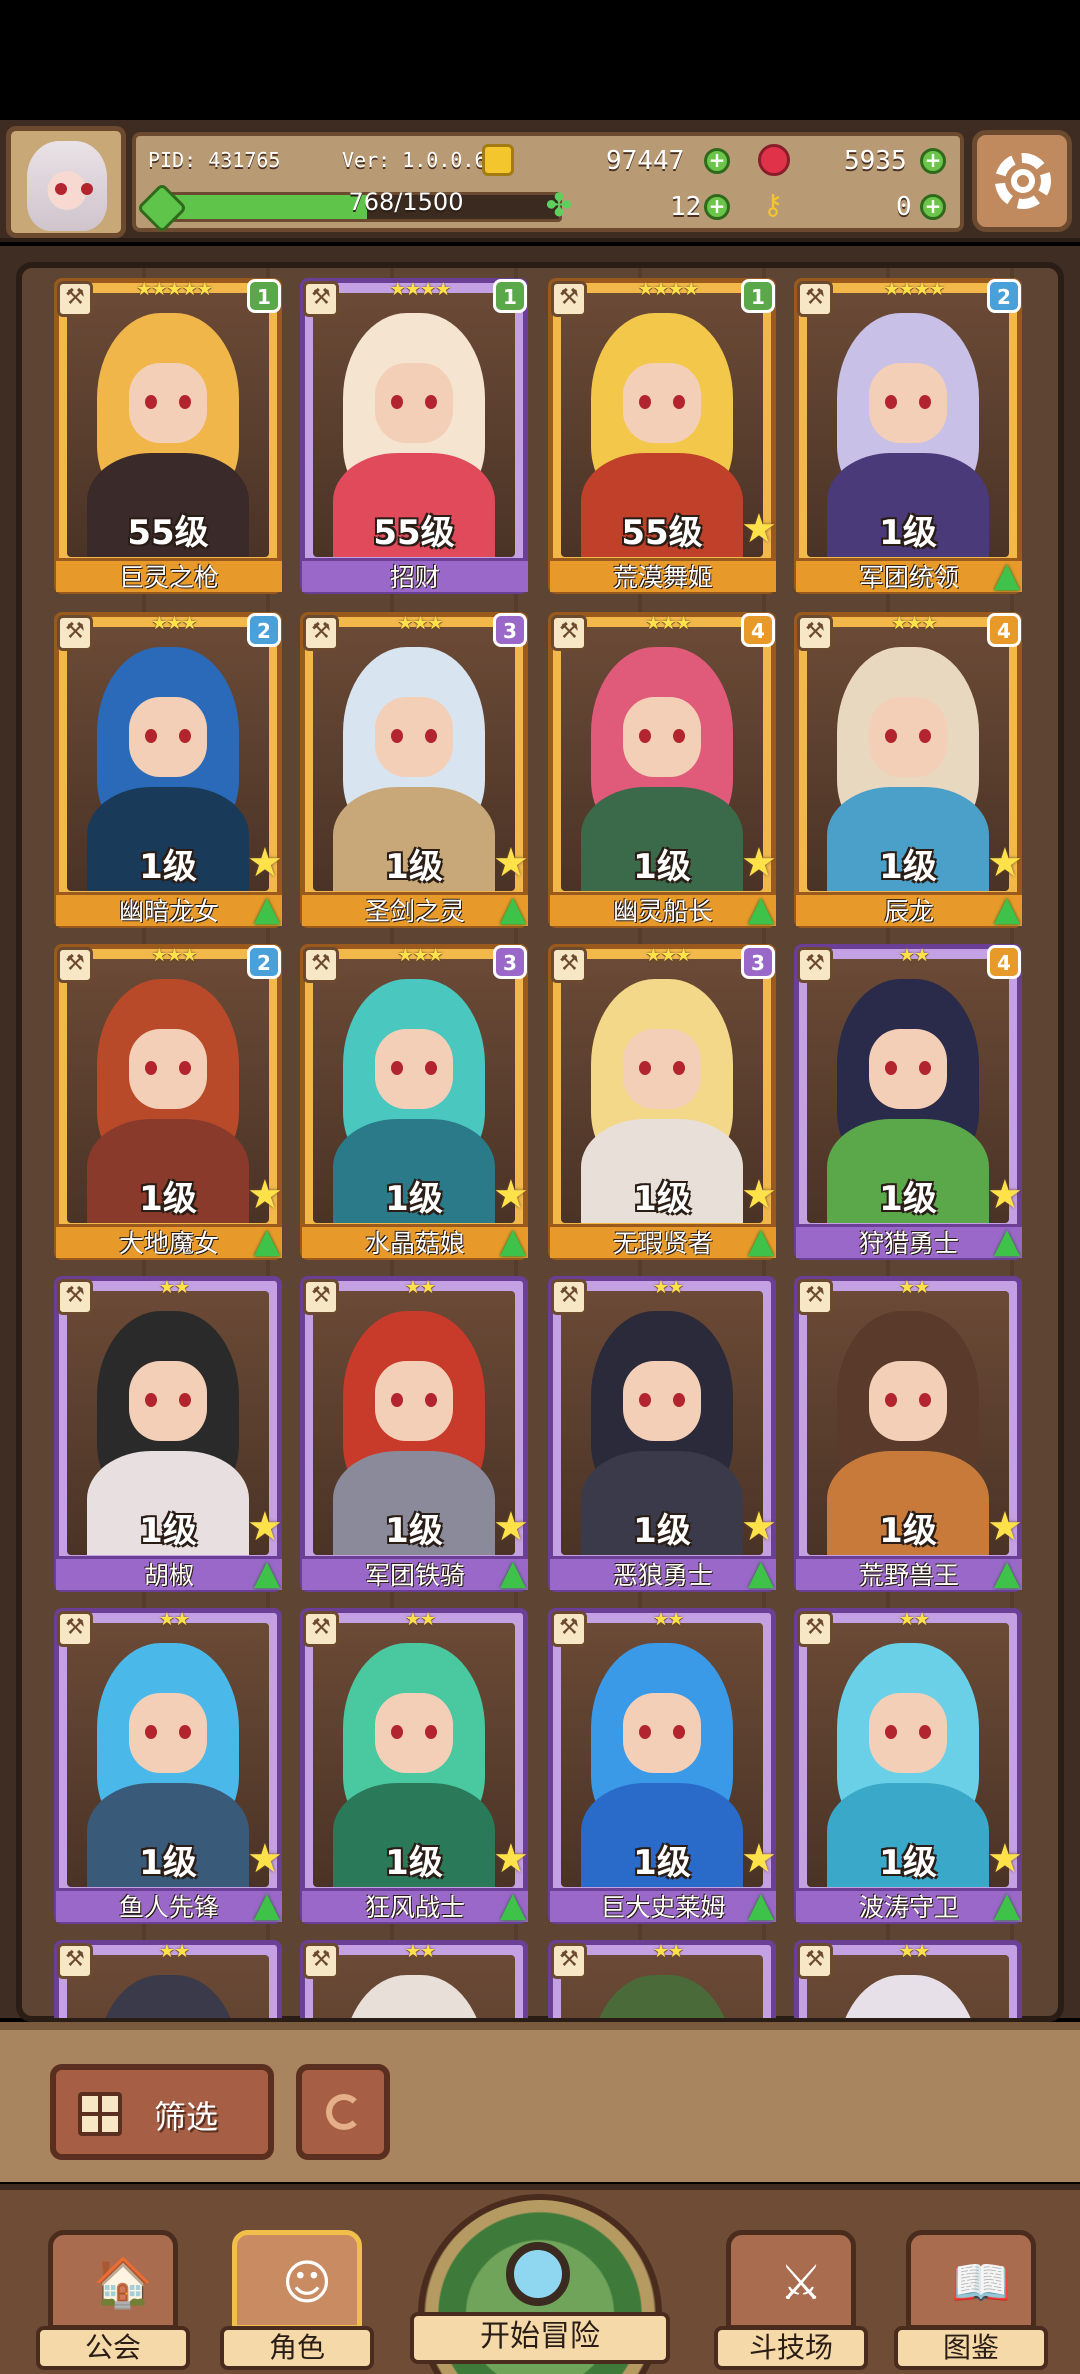  Describe the element at coordinates (717, 207) in the screenshot. I see `add-clovers-icon: +` at that location.